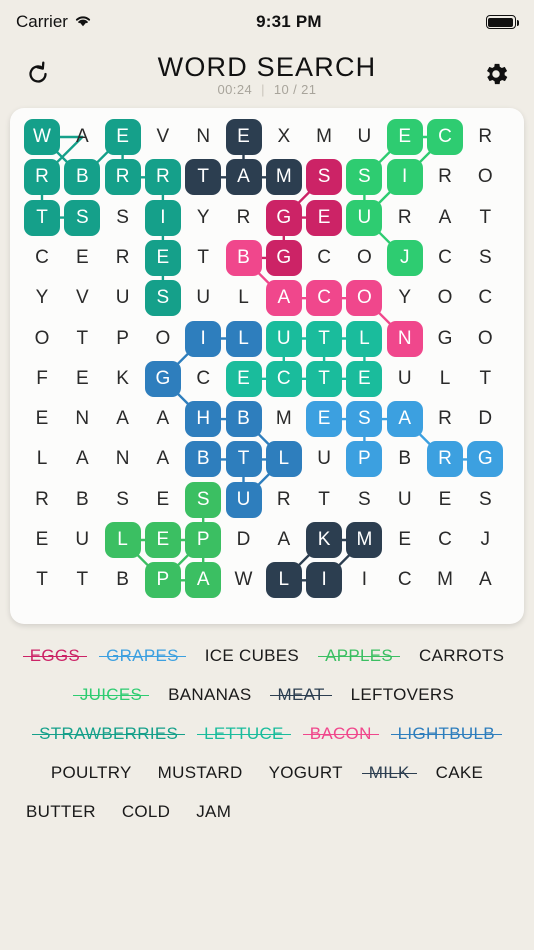  I want to click on grid-cell: X, so click(284, 137).